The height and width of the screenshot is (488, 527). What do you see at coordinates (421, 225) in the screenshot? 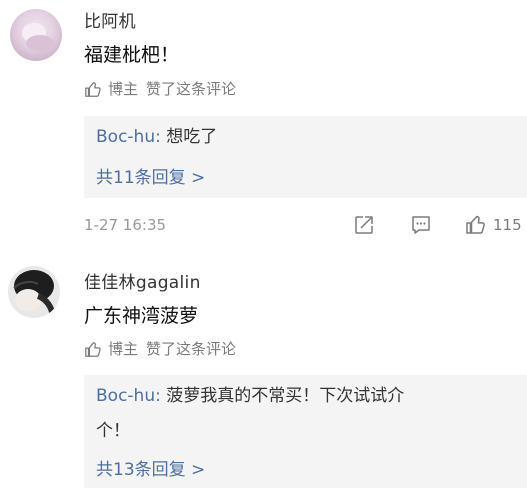
I see `comment-icon` at bounding box center [421, 225].